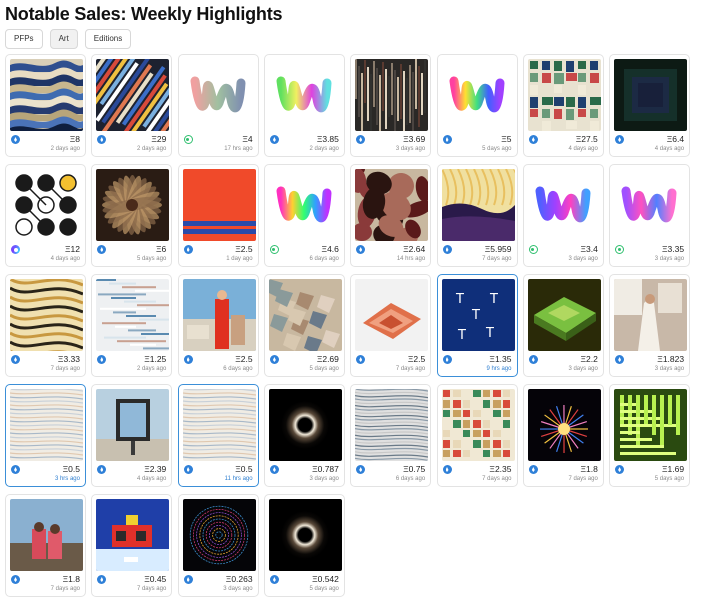 Image resolution: width=704 pixels, height=613 pixels. What do you see at coordinates (65, 369) in the screenshot?
I see `sale-time: 7 days ago` at bounding box center [65, 369].